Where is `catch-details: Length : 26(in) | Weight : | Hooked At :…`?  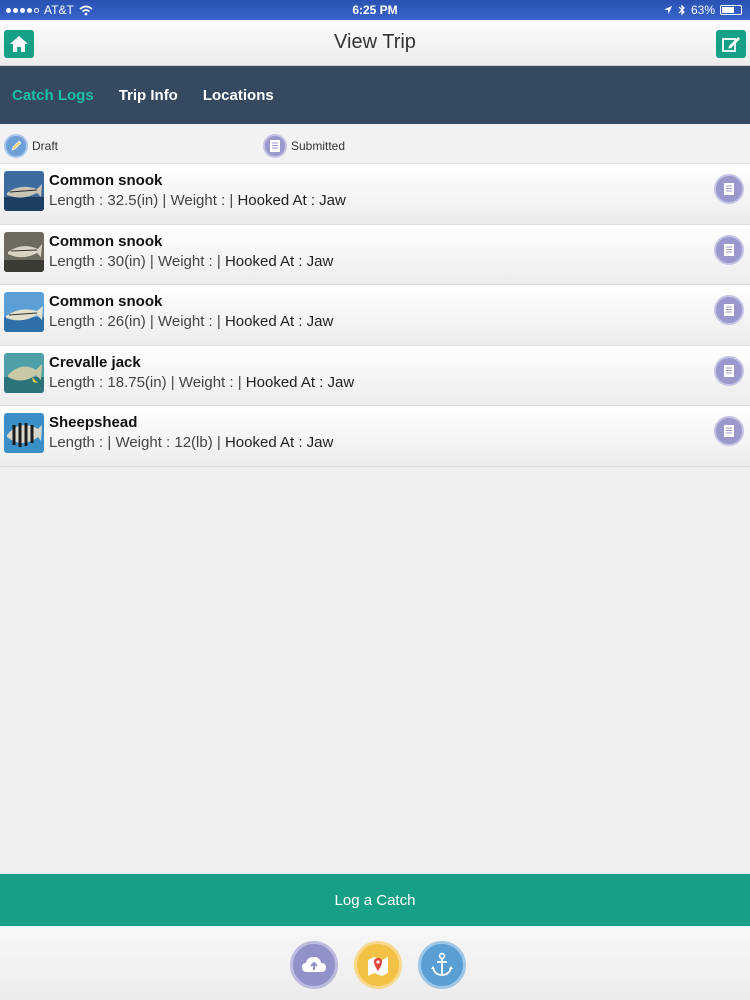
catch-details: Length : 26(in) | Weight : | Hooked At :… is located at coordinates (191, 321).